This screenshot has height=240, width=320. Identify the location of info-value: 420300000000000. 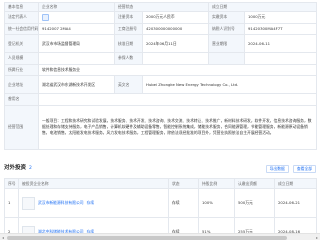
(175, 28).